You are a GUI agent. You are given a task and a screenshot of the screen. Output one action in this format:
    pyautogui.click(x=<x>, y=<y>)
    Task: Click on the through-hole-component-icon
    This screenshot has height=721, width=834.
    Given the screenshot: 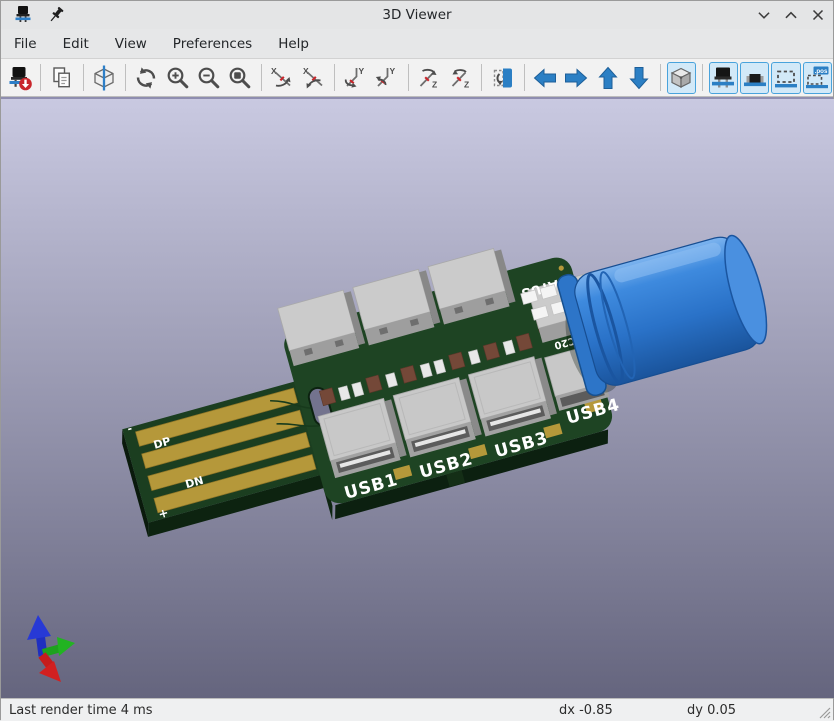 What is the action you would take?
    pyautogui.click(x=723, y=77)
    